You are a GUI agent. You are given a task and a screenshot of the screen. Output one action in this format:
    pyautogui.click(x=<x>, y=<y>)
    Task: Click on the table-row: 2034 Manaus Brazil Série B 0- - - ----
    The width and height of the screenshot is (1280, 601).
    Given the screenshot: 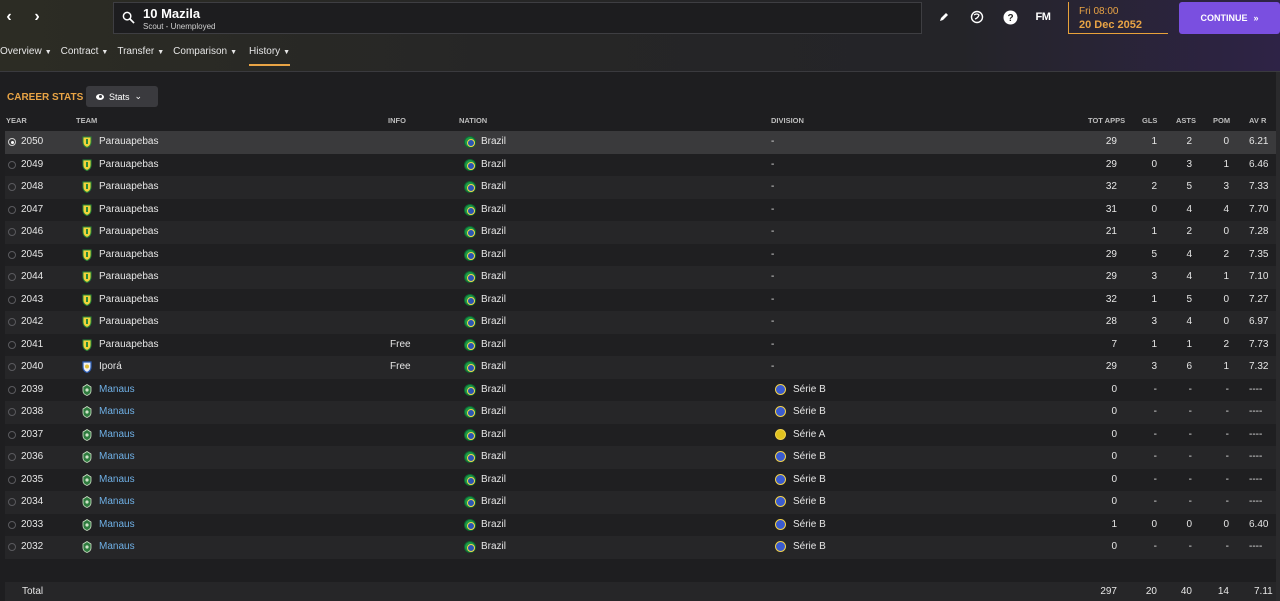 What is the action you would take?
    pyautogui.click(x=640, y=502)
    